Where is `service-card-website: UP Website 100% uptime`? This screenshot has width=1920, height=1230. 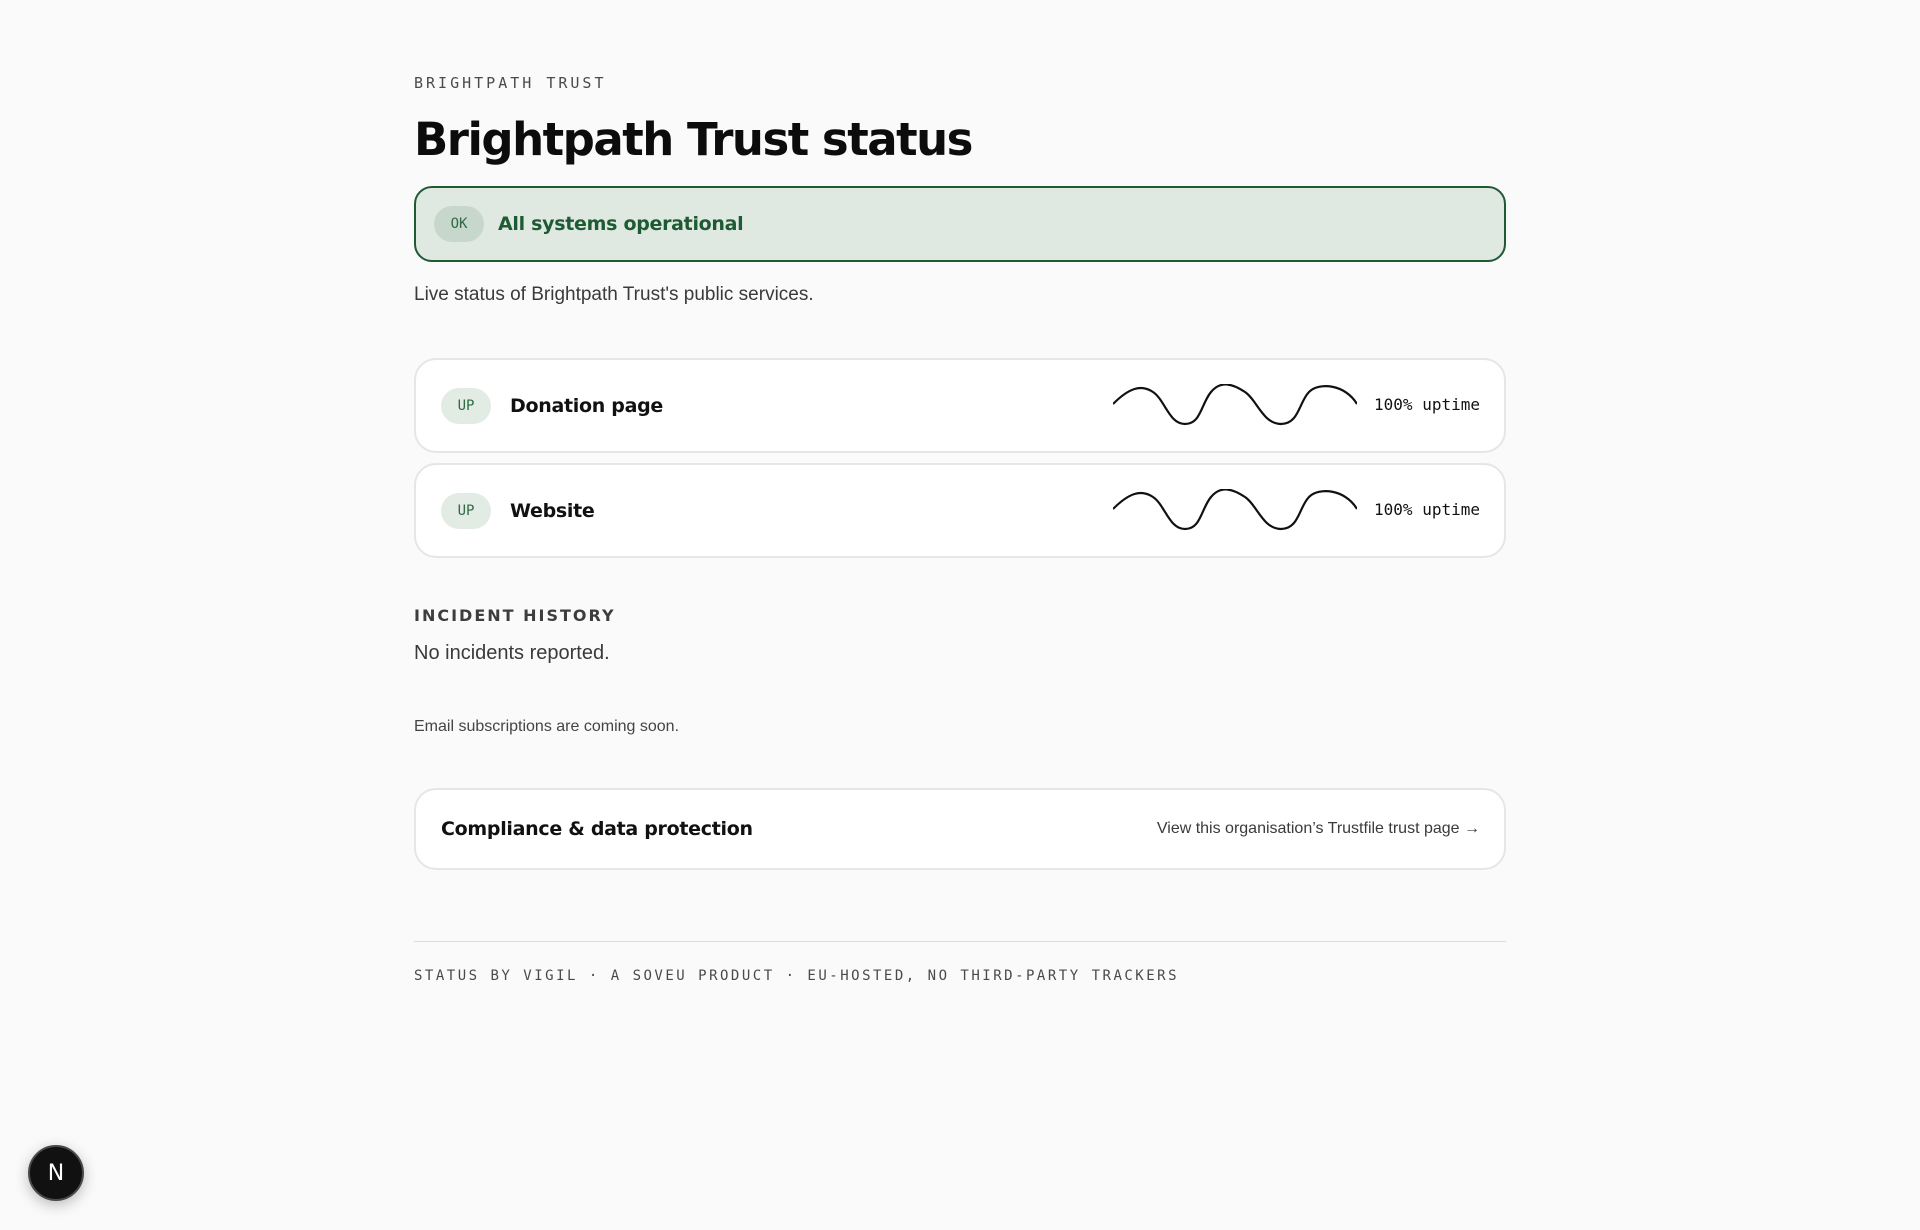
service-card-website: UP Website 100% uptime is located at coordinates (960, 510).